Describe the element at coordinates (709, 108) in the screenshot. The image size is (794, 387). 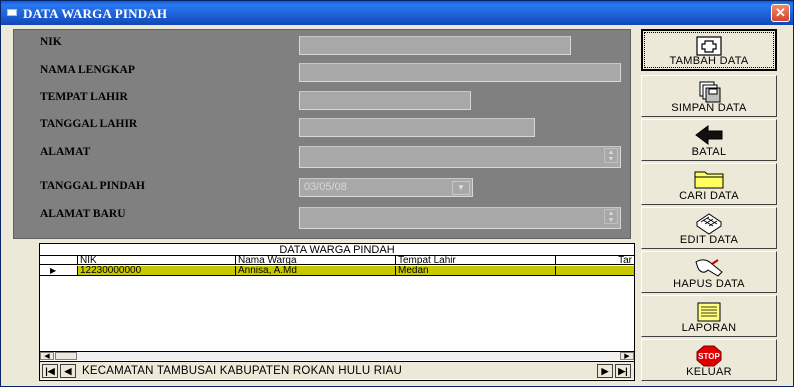
I see `simpan-data-label: SIMPAN DATA` at that location.